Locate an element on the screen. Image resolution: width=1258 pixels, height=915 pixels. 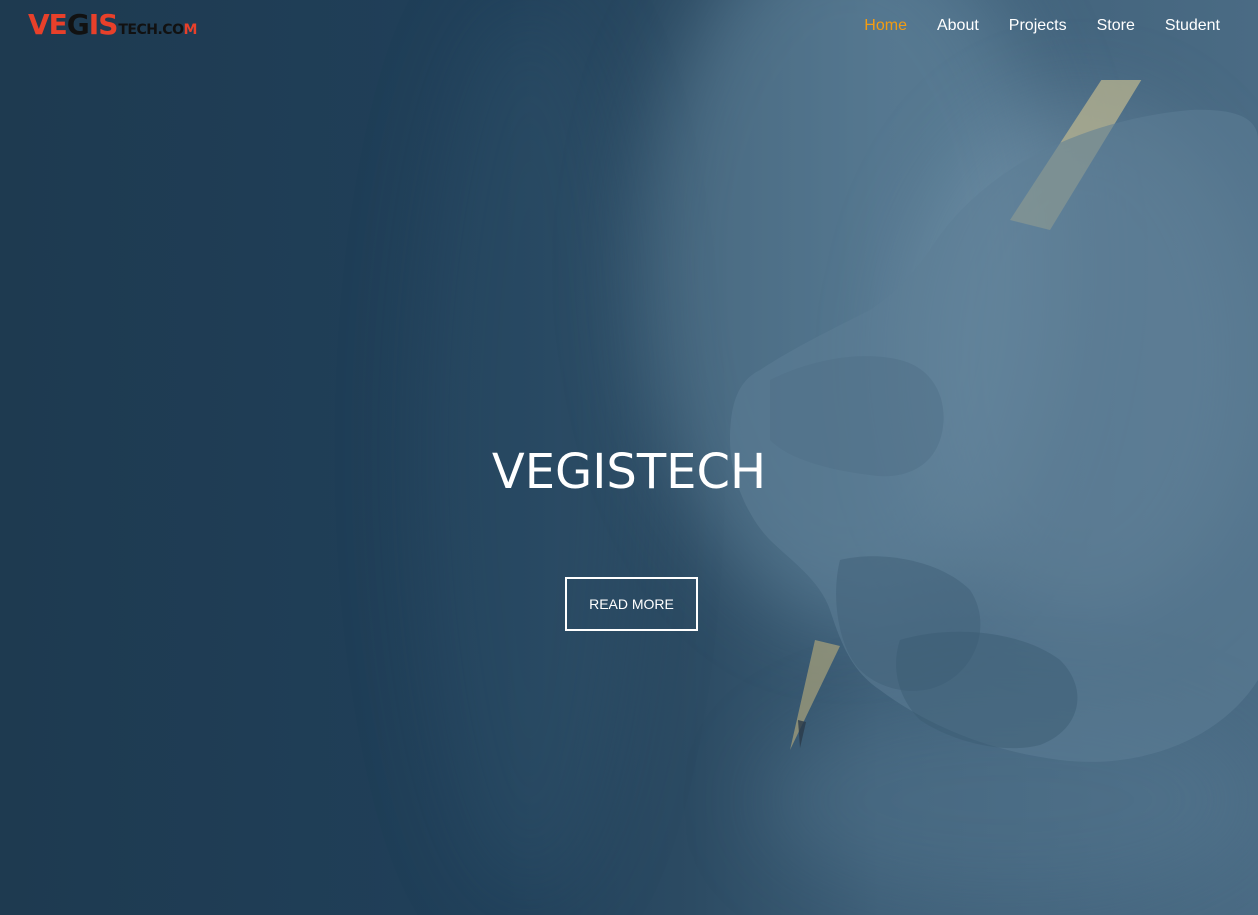
nav-home: Home is located at coordinates (885, 26).